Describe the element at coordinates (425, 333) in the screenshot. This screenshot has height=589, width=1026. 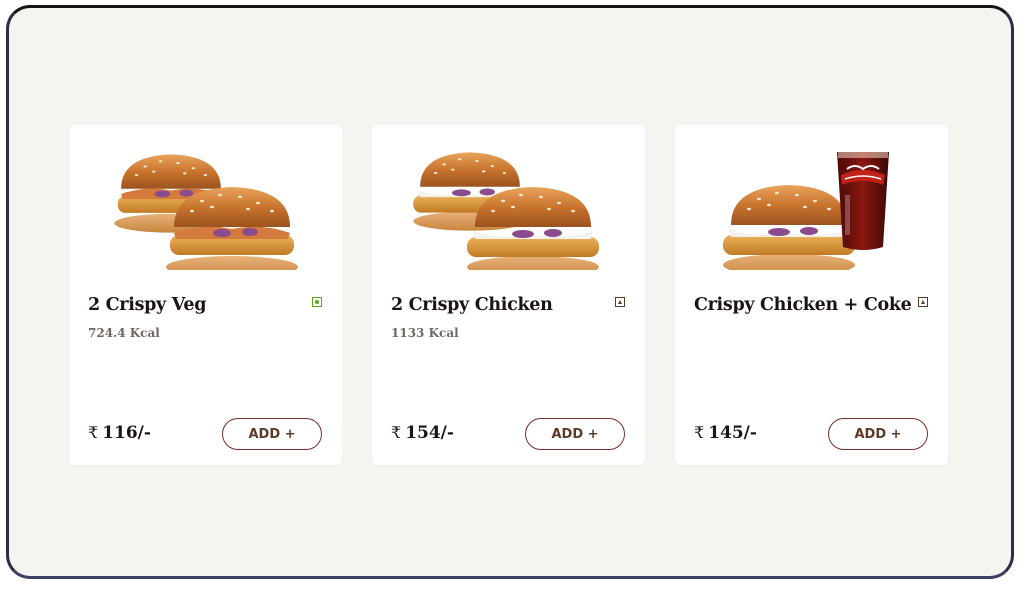
I see `product-calories: 1133 Kcal` at that location.